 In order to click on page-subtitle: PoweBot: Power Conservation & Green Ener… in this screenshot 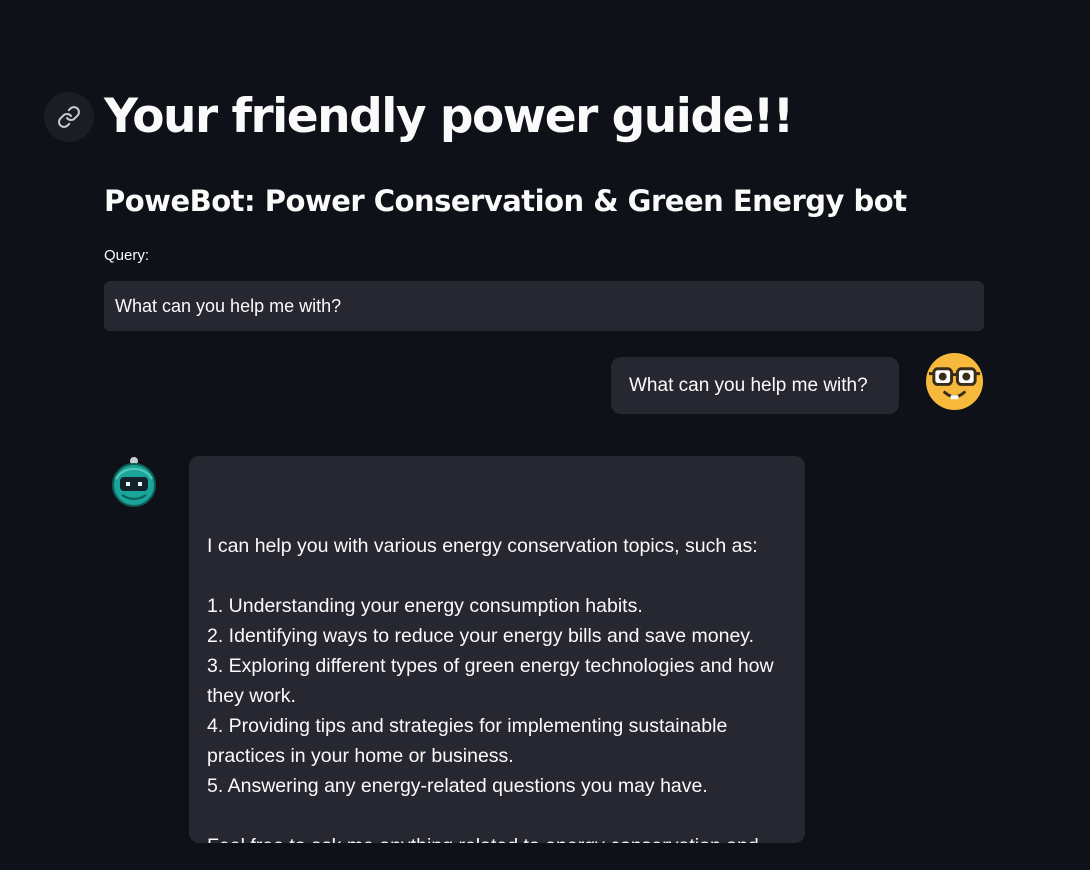, I will do `click(505, 201)`.